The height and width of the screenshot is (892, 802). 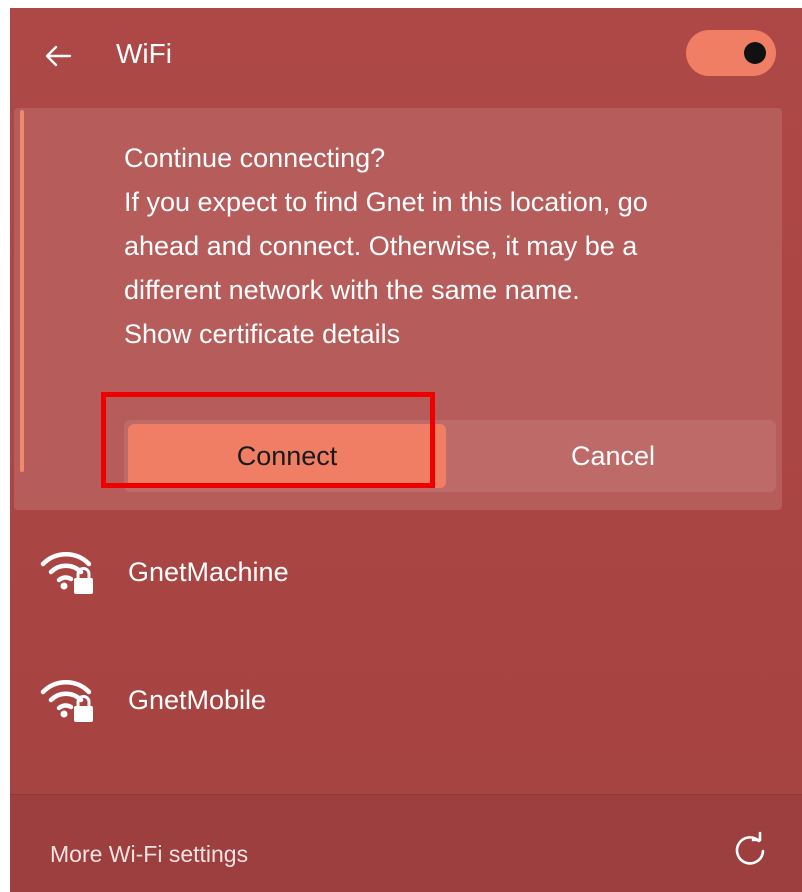 What do you see at coordinates (444, 334) in the screenshot?
I see `show-certificate-link: Show certificate details` at bounding box center [444, 334].